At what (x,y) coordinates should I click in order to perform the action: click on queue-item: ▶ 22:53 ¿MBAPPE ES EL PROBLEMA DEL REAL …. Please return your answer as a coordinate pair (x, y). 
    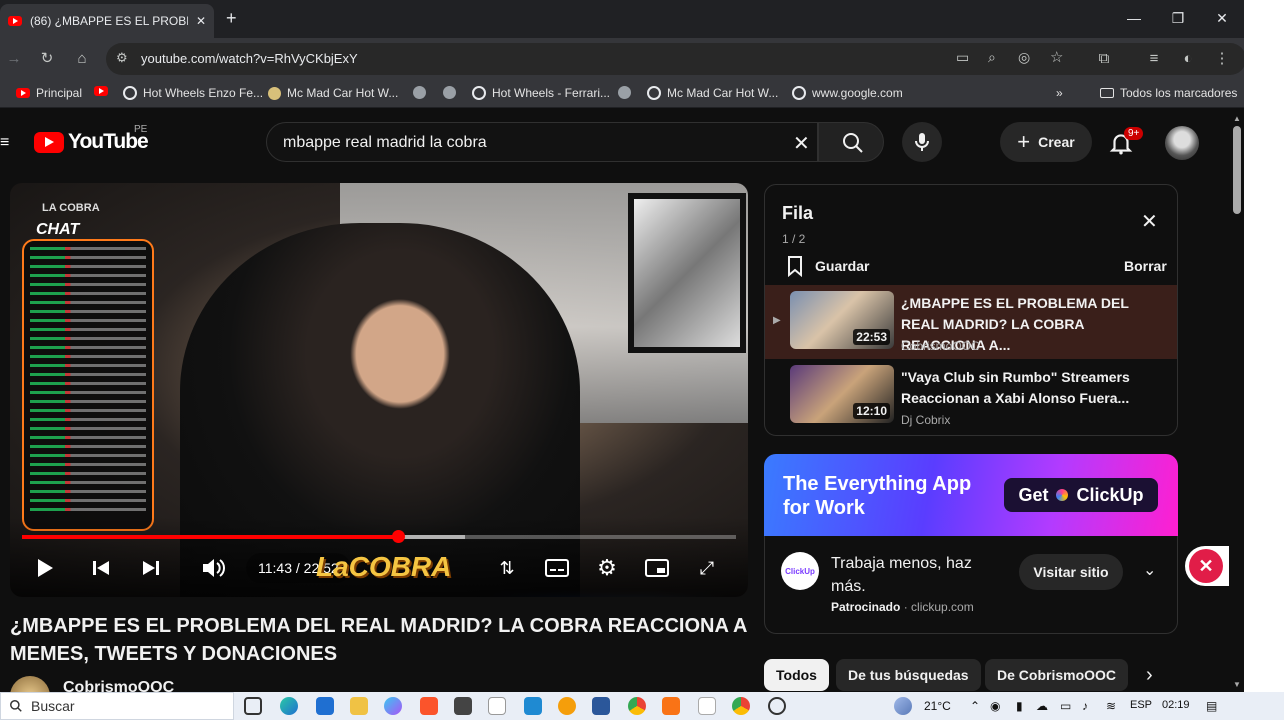
    Looking at the image, I should click on (971, 322).